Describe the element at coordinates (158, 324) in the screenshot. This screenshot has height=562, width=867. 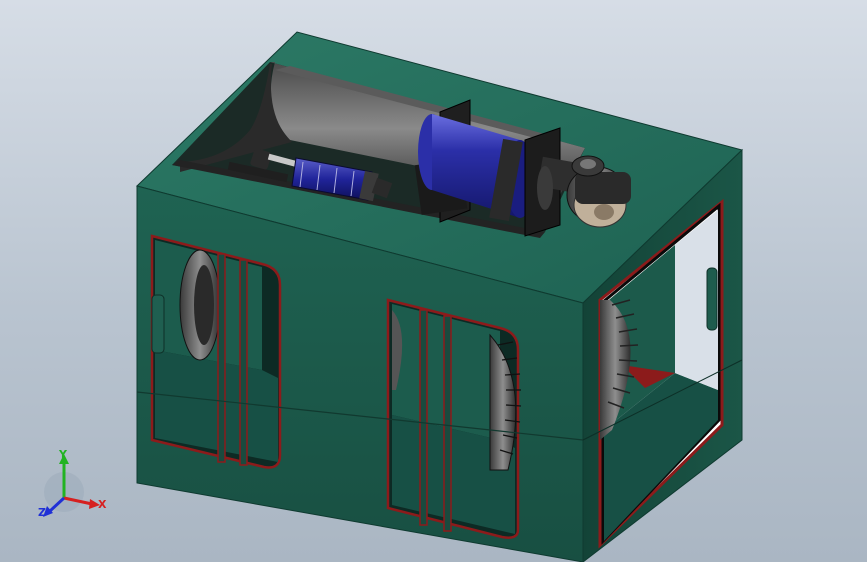
I see `front-latch` at that location.